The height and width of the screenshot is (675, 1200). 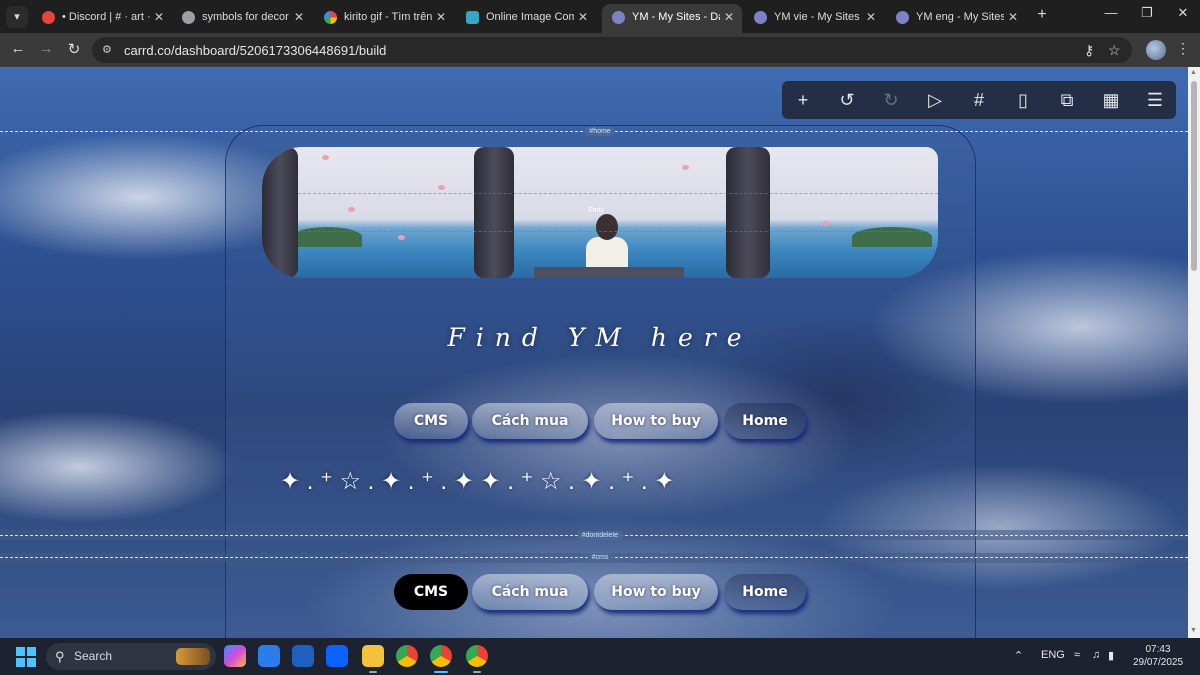 What do you see at coordinates (441, 659) in the screenshot?
I see `chrome-profile-icon` at bounding box center [441, 659].